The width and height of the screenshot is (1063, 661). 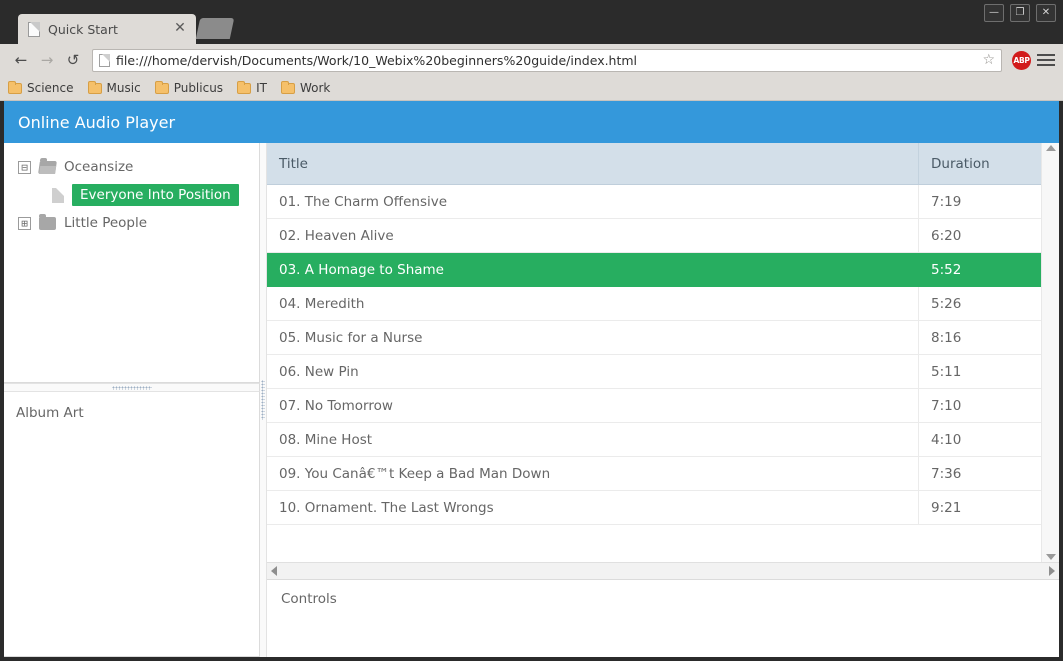 I want to click on table-row: 01. The Charm Offensive 7:19, so click(x=654, y=202).